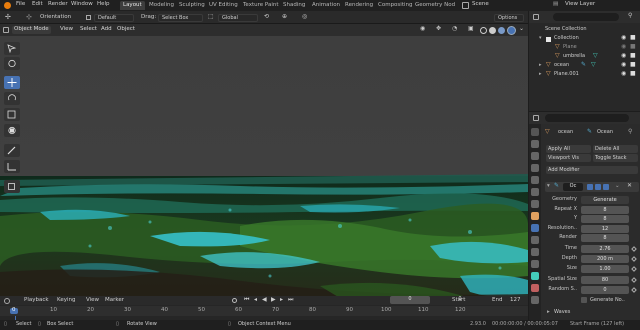 This screenshot has width=640, height=330. Describe the element at coordinates (509, 18) in the screenshot. I see `options-dropdown: Options` at that location.